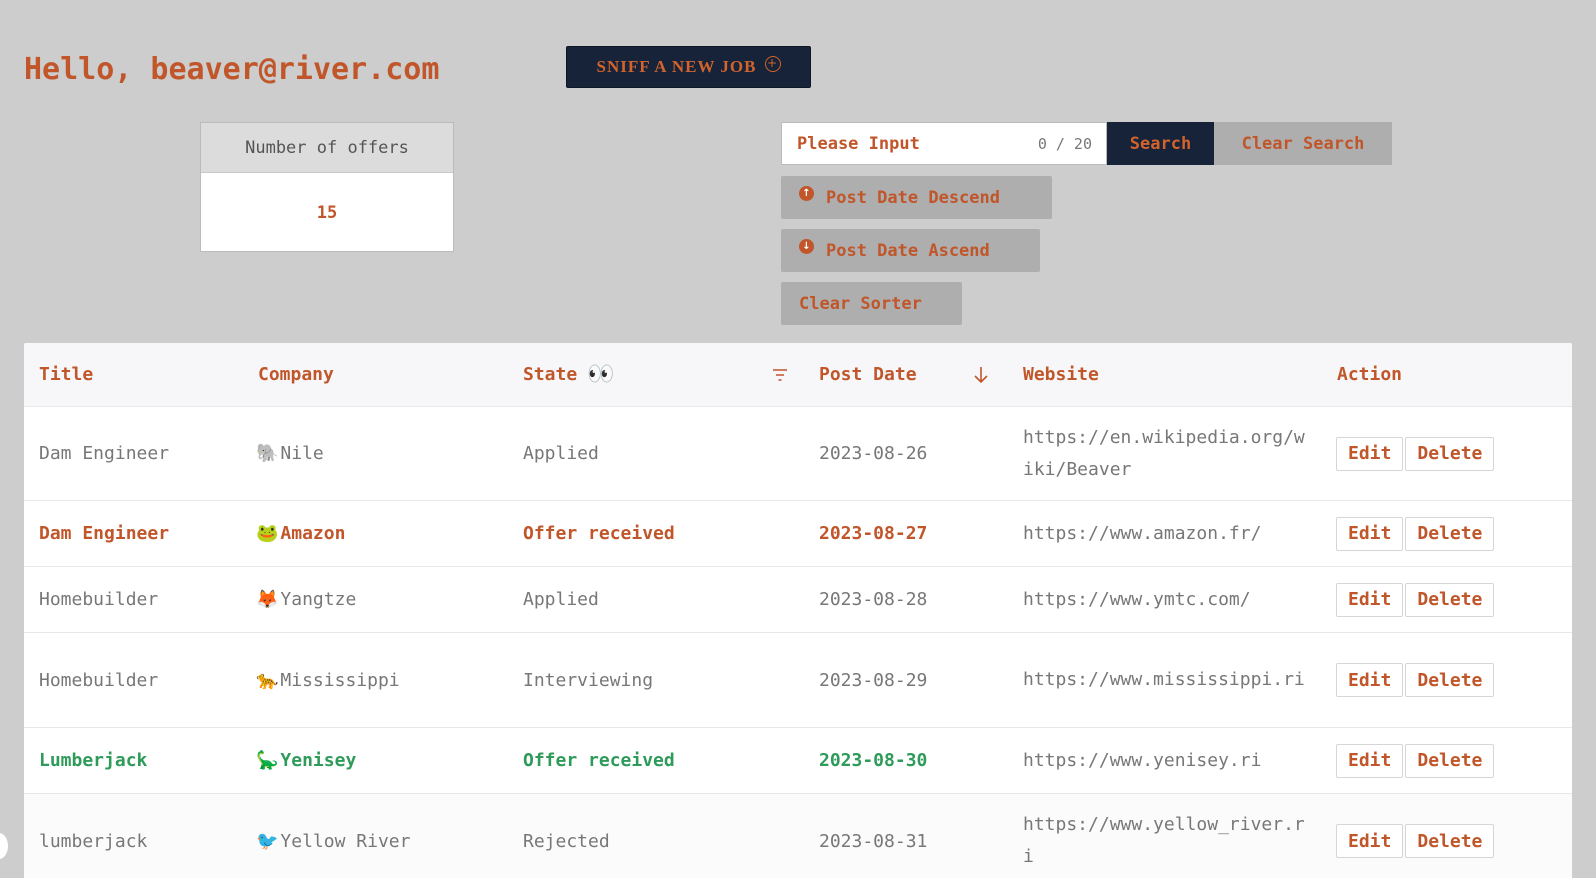 The width and height of the screenshot is (1596, 878). I want to click on row-post-date: 2023-08-27, so click(873, 533).